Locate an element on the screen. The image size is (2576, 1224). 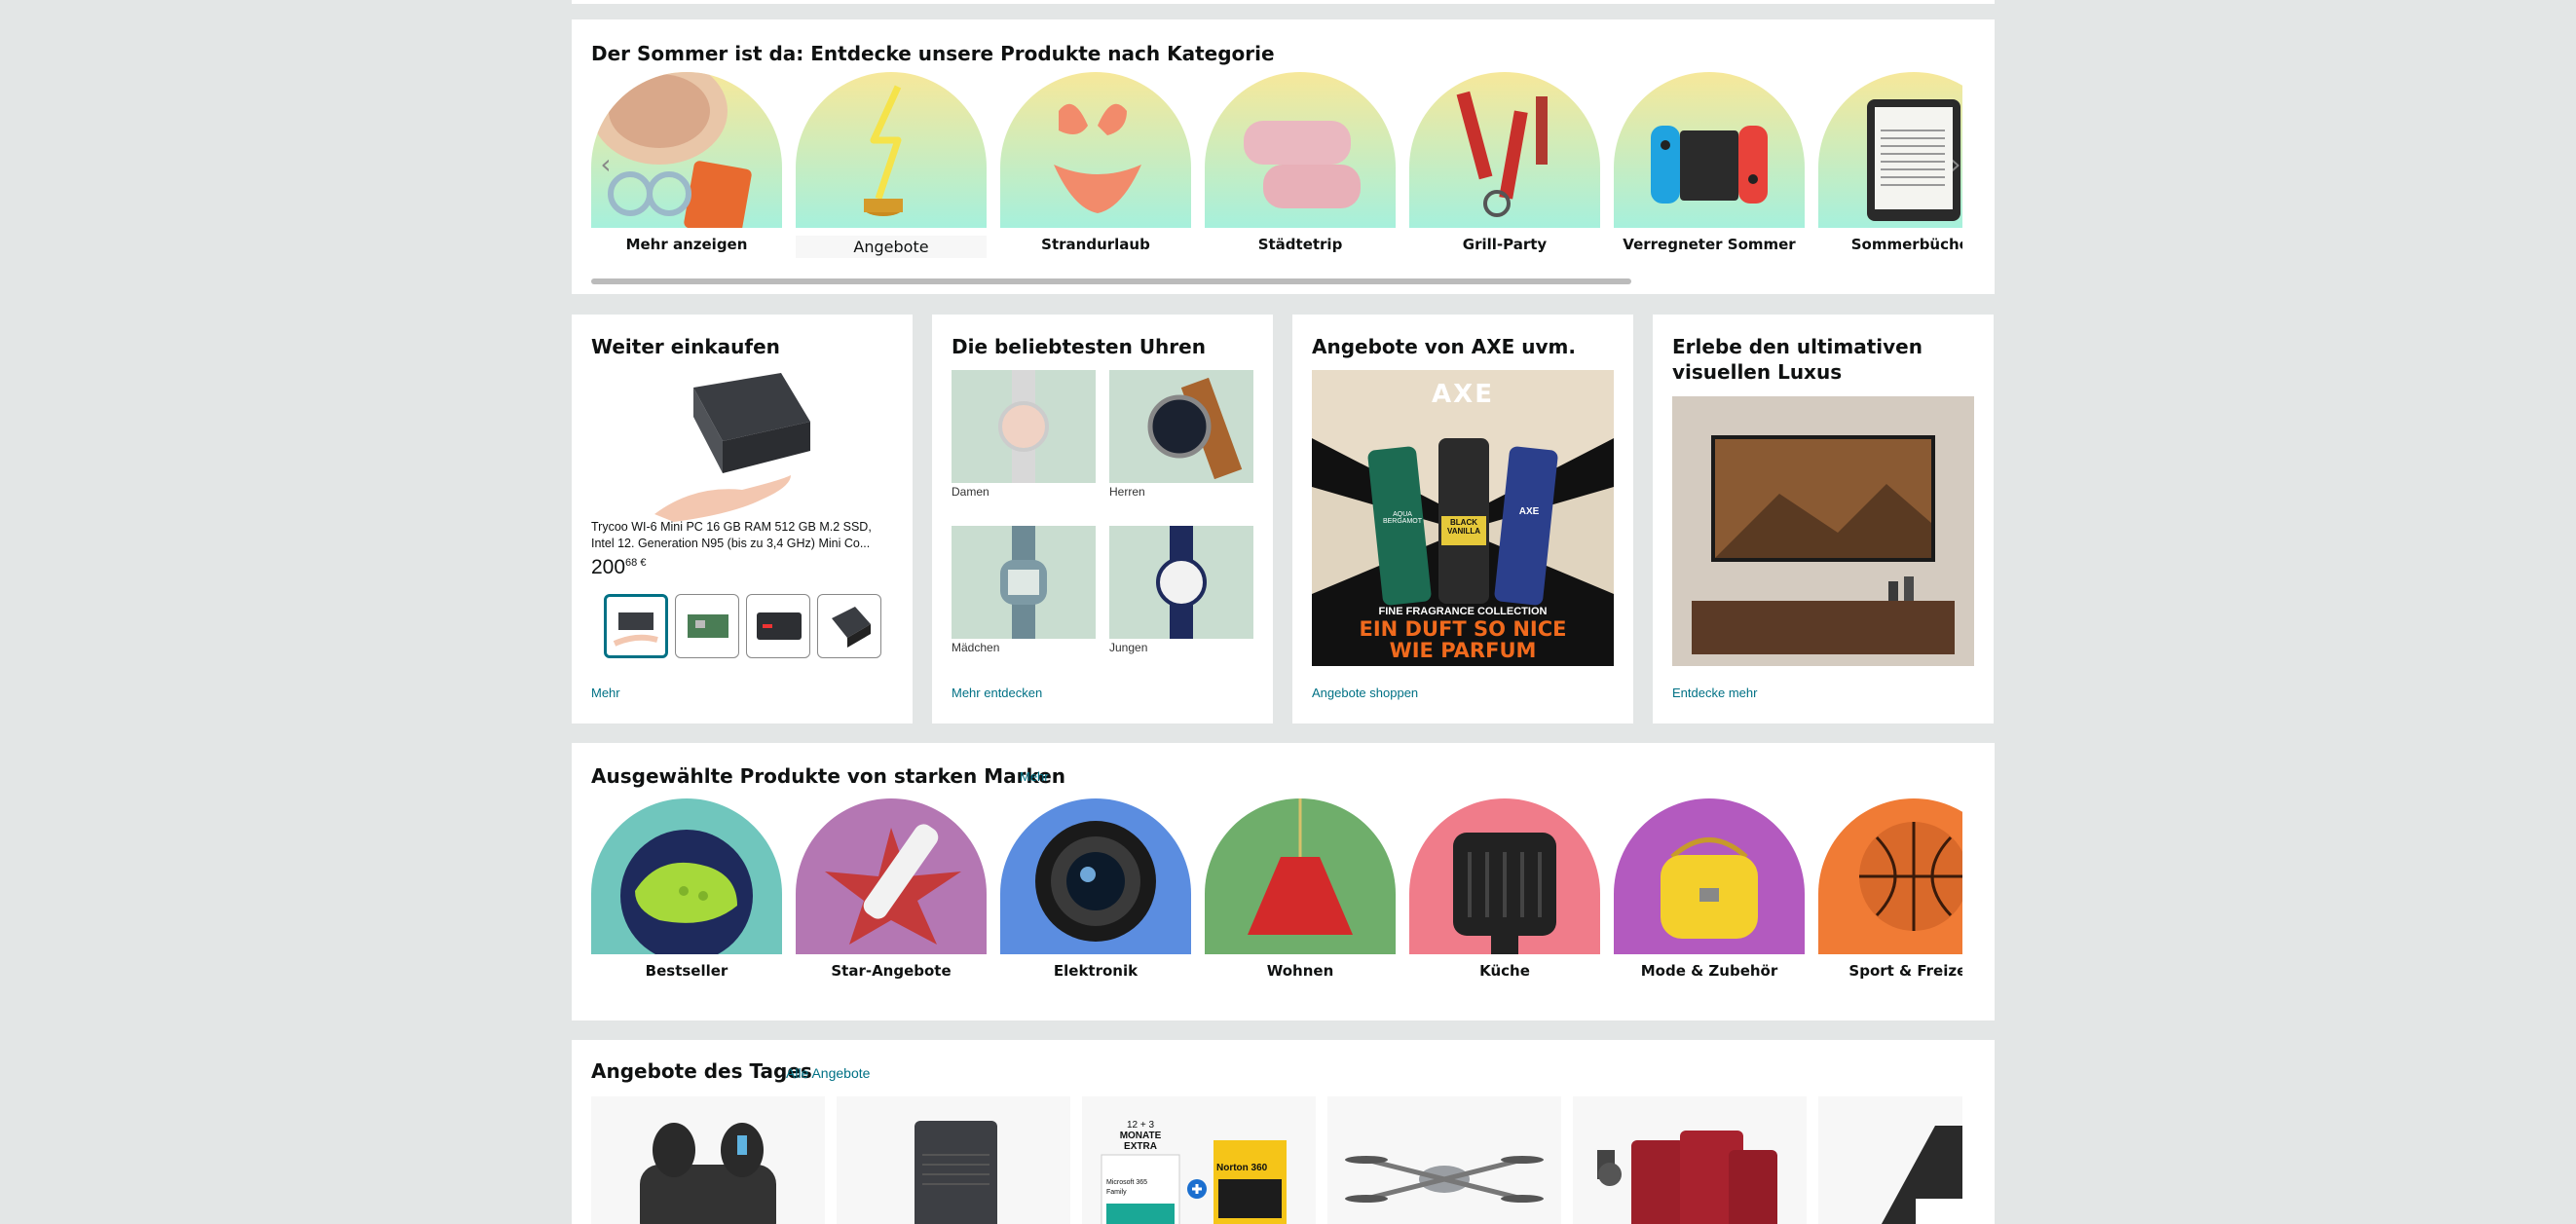
price-fraction: 68 € is located at coordinates (636, 563).